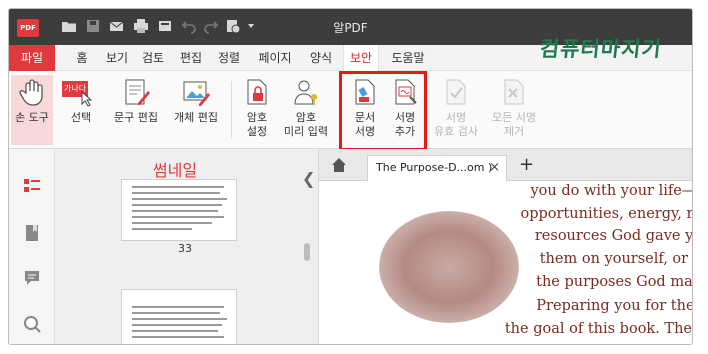 This screenshot has height=354, width=708. I want to click on document-line: the goal of this book. The f, so click(598, 329).